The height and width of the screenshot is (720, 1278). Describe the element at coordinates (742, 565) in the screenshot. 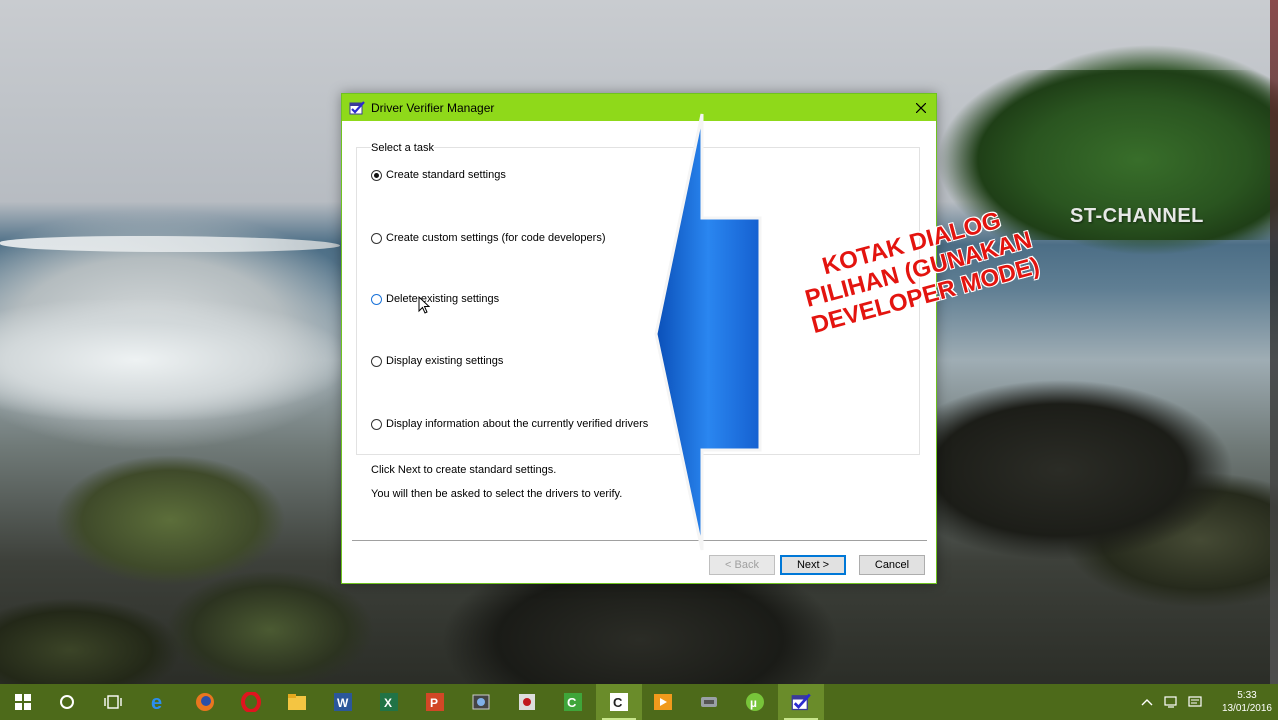

I see `back-button: < Back` at that location.